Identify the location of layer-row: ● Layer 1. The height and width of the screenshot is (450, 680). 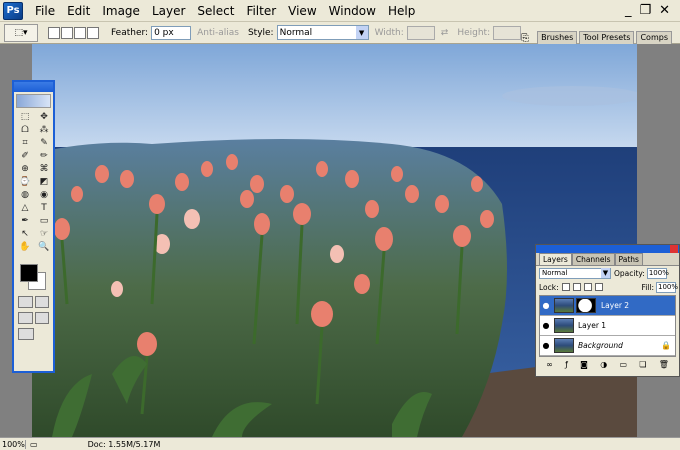
(607, 326).